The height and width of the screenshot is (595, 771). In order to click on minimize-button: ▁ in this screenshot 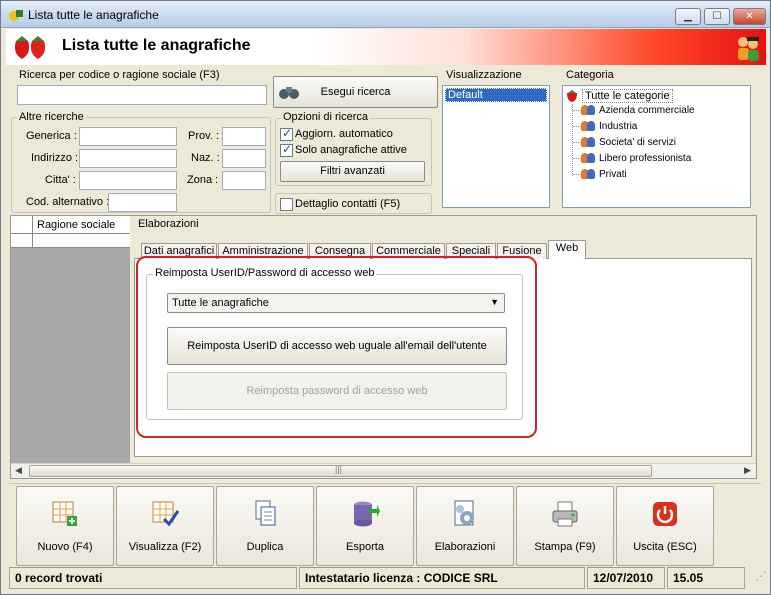, I will do `click(688, 16)`.